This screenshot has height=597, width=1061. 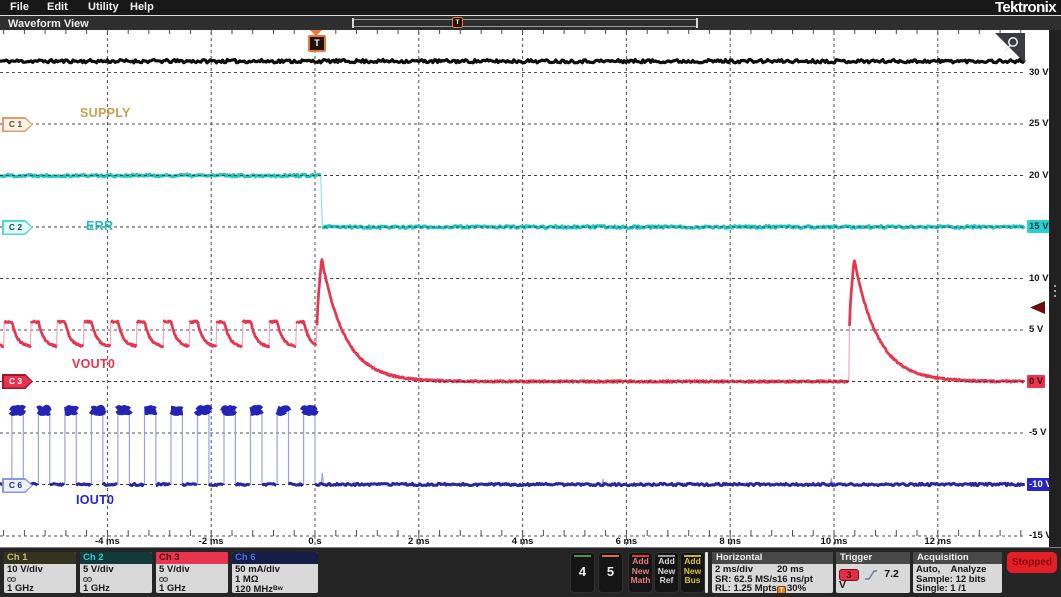 What do you see at coordinates (317, 43) in the screenshot?
I see `trigger-t-icon: T` at bounding box center [317, 43].